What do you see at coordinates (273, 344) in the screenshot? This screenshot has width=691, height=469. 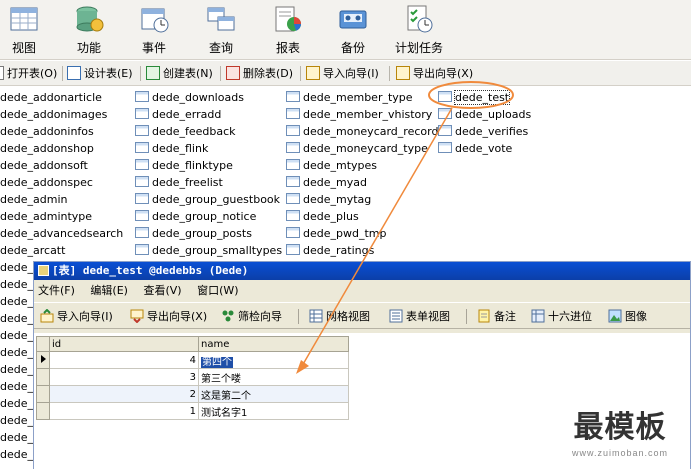 I see `column-header-name: name` at bounding box center [273, 344].